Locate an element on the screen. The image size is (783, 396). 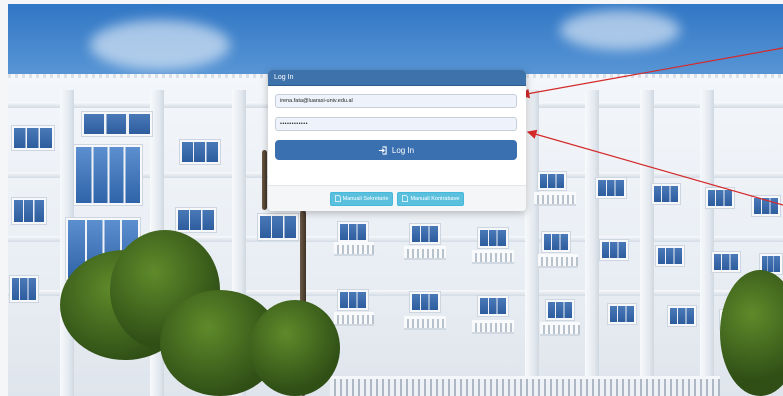
login-button-label: Log In is located at coordinates (403, 150).